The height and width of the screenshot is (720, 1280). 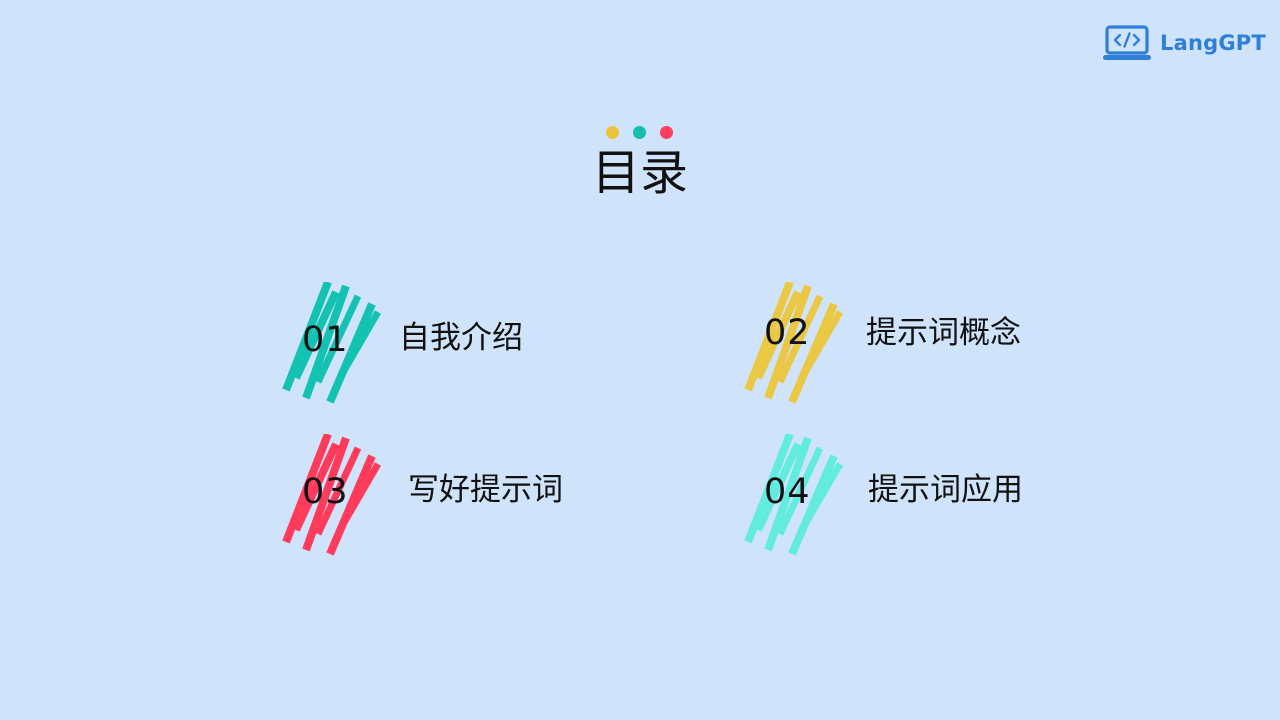 What do you see at coordinates (461, 338) in the screenshot?
I see `item-label: 自我介绍` at bounding box center [461, 338].